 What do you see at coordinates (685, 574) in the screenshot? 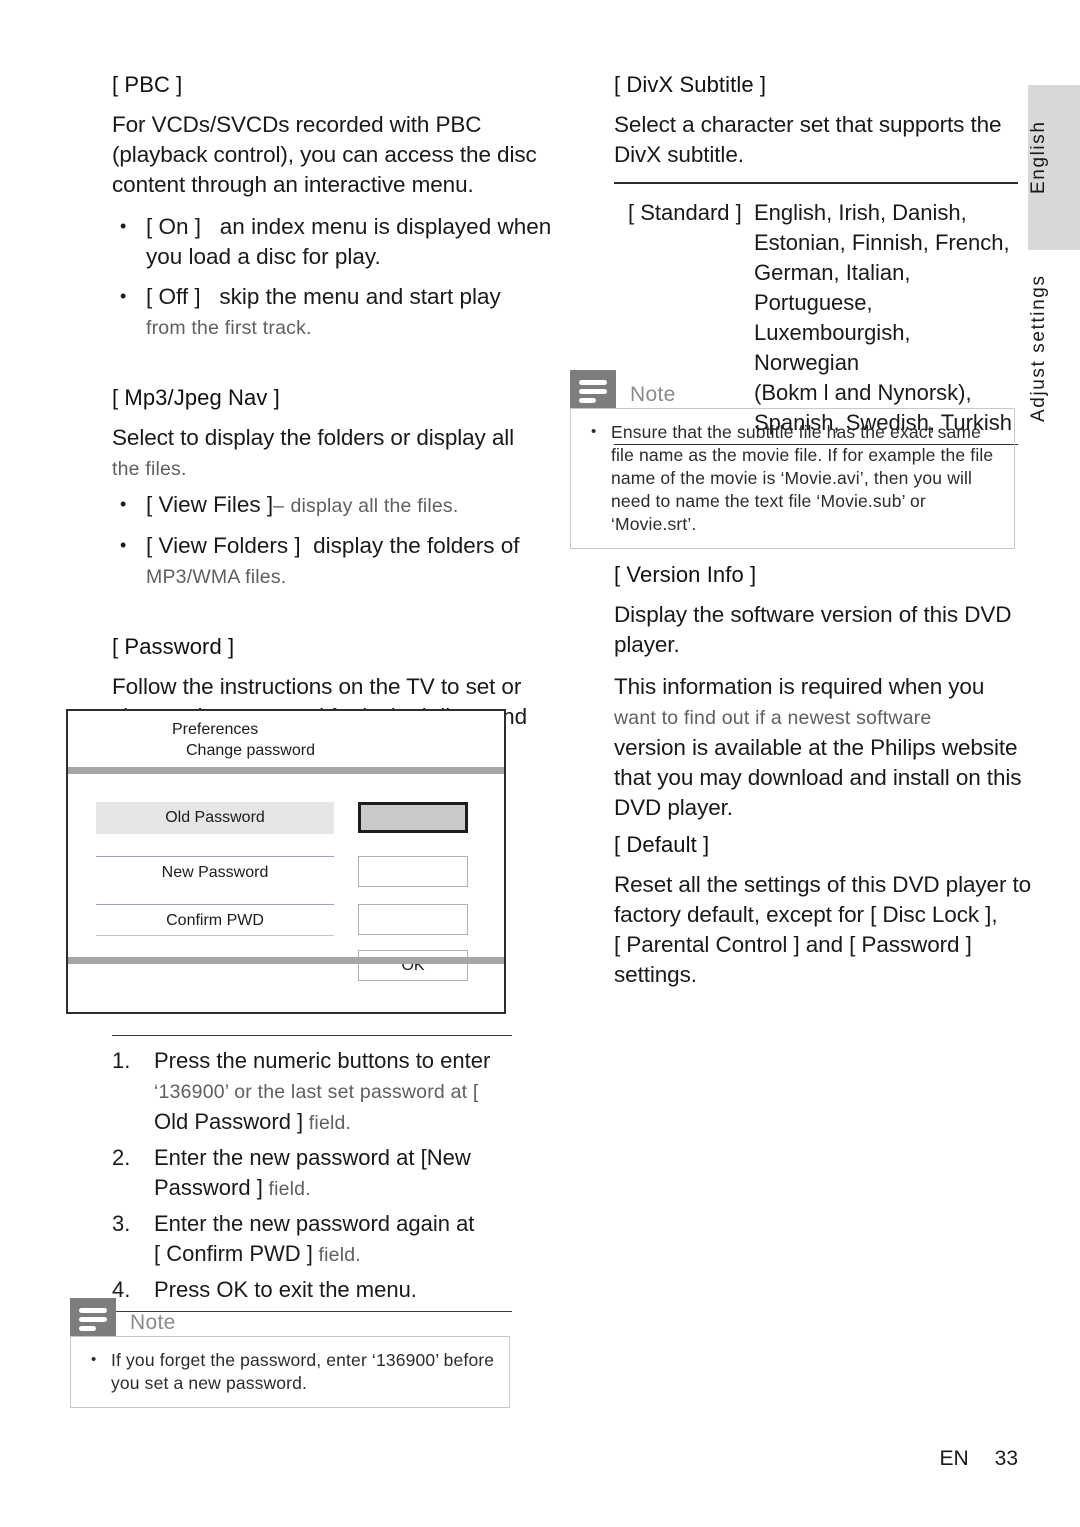
I see `version-info-heading: [ Version Info ]` at bounding box center [685, 574].